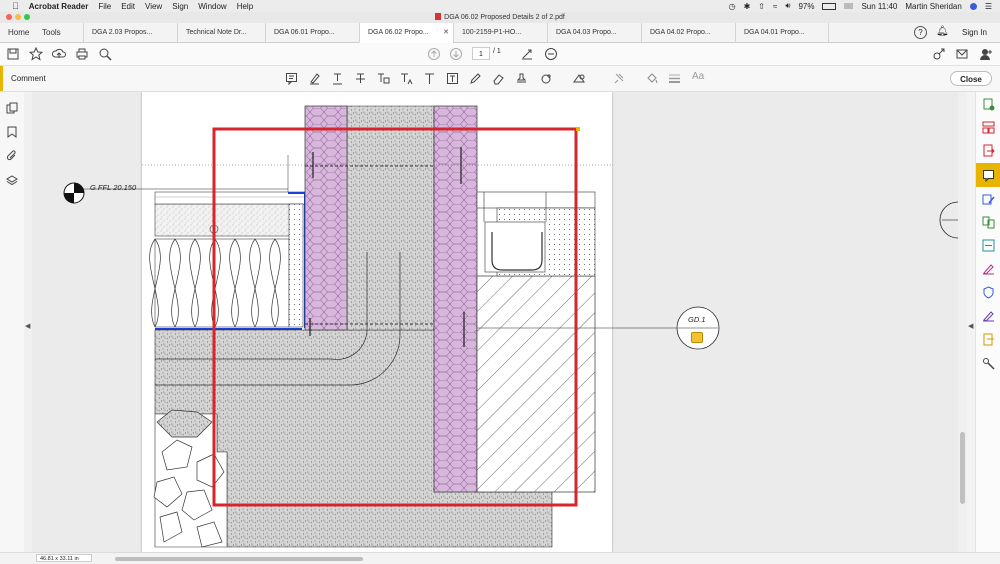 The height and width of the screenshot is (564, 1000). I want to click on page-thumbnails-icon, so click(12, 108).